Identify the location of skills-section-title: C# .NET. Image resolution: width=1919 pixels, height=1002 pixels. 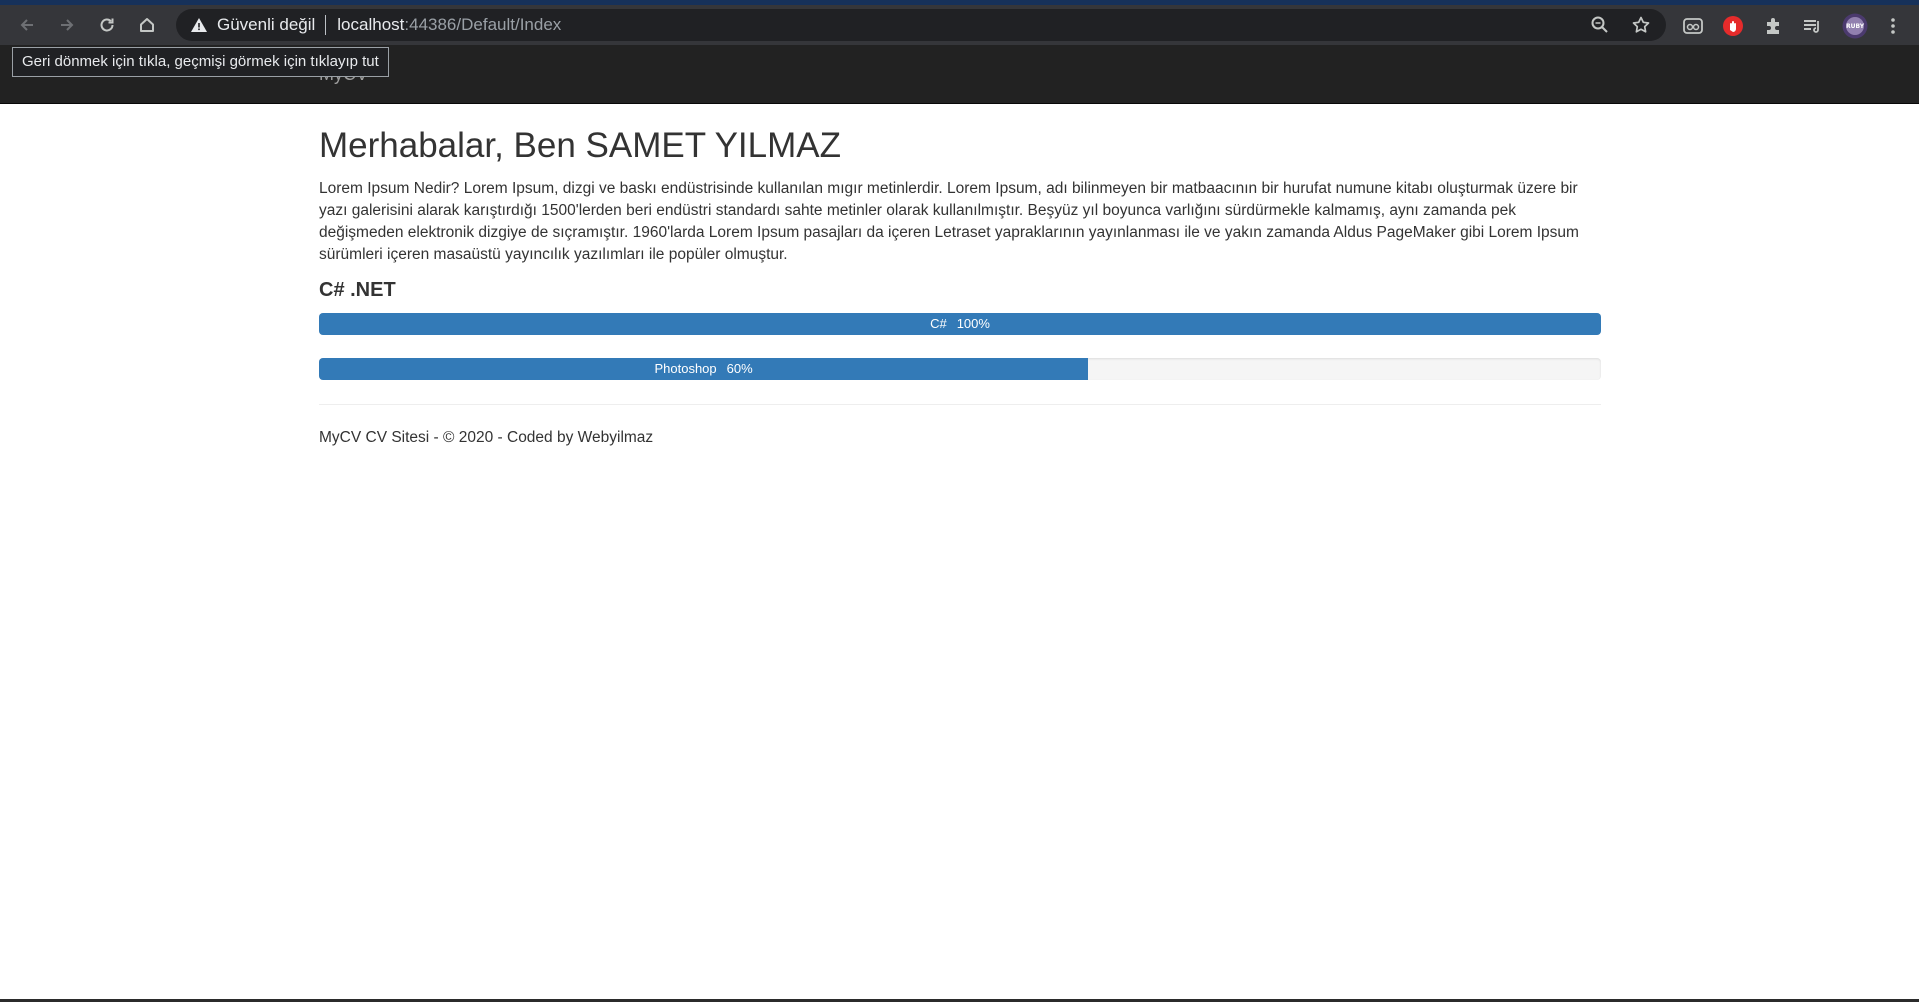
(357, 290).